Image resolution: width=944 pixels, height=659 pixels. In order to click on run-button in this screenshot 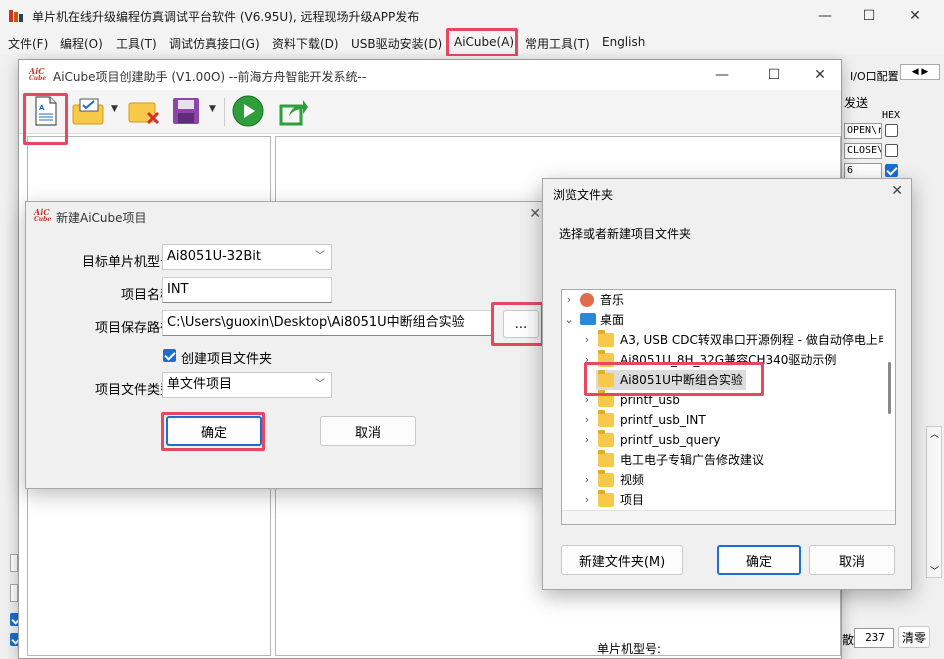, I will do `click(248, 111)`.